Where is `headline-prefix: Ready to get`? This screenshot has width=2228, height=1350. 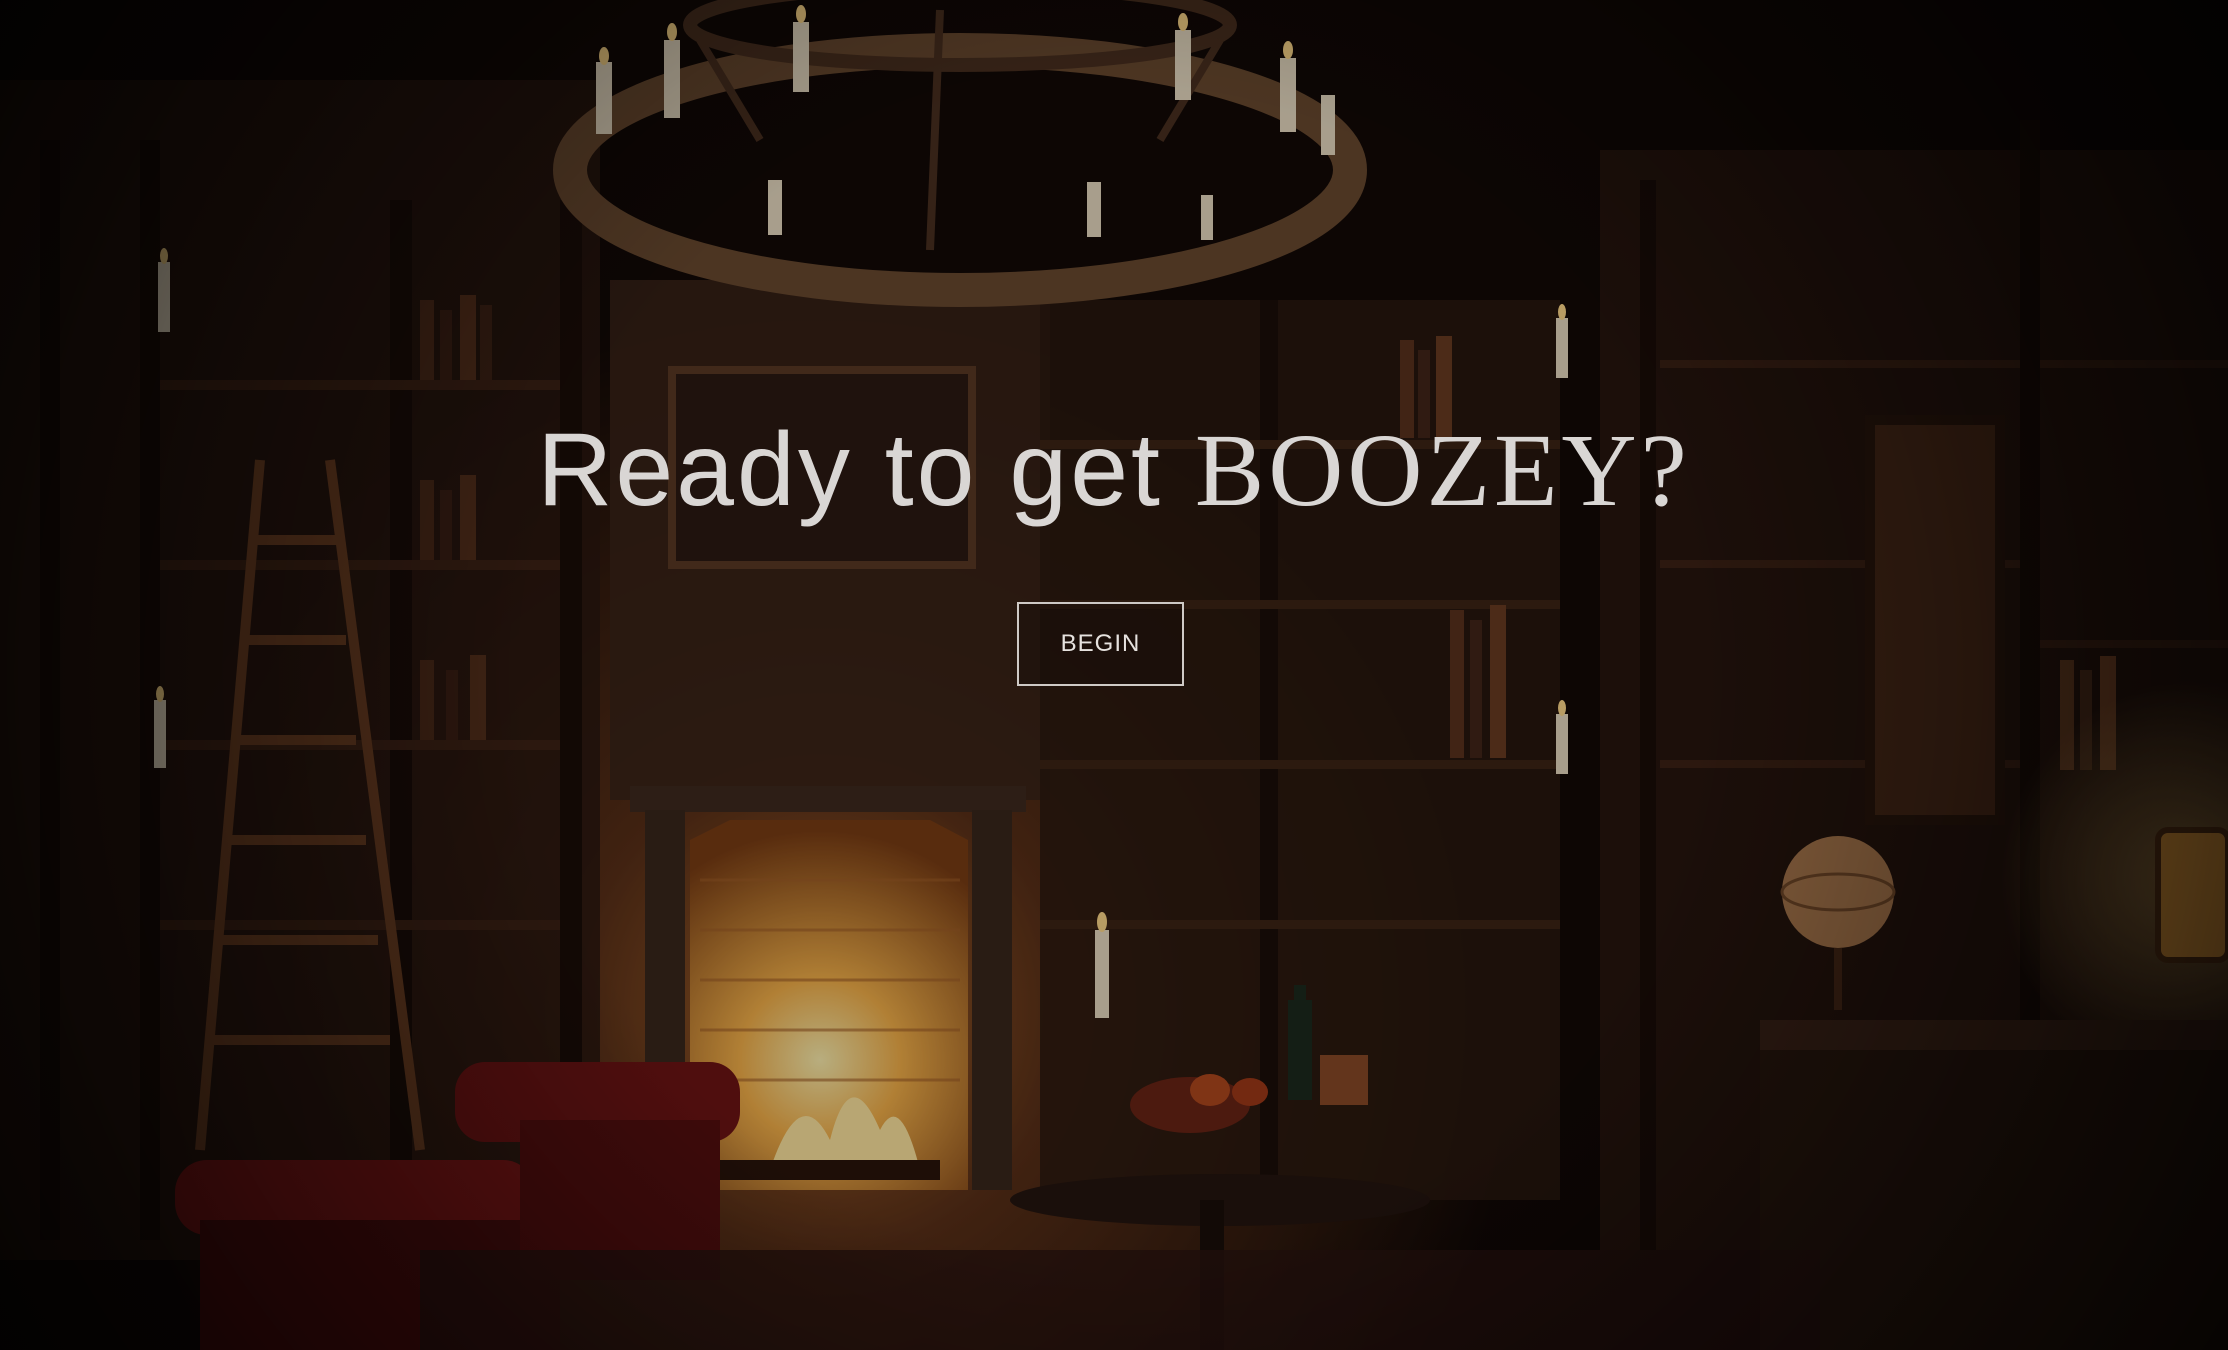
headline-prefix: Ready to get is located at coordinates (850, 470).